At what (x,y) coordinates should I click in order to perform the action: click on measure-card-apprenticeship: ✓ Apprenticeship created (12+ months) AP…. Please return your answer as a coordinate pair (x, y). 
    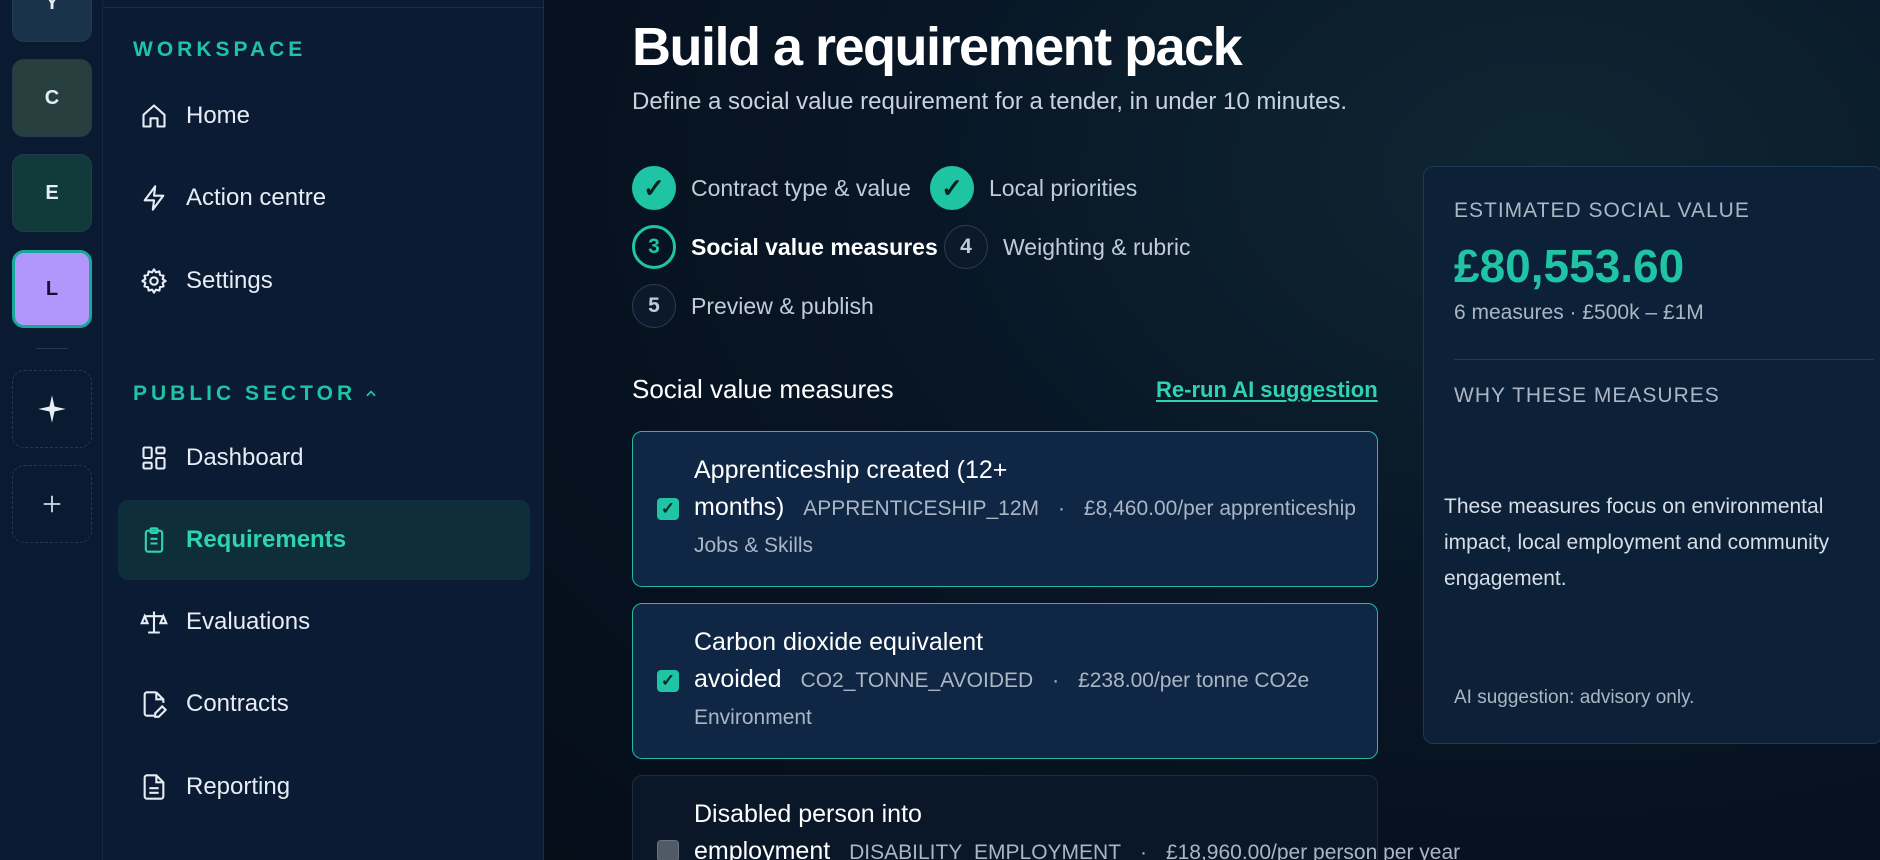
    Looking at the image, I should click on (1005, 509).